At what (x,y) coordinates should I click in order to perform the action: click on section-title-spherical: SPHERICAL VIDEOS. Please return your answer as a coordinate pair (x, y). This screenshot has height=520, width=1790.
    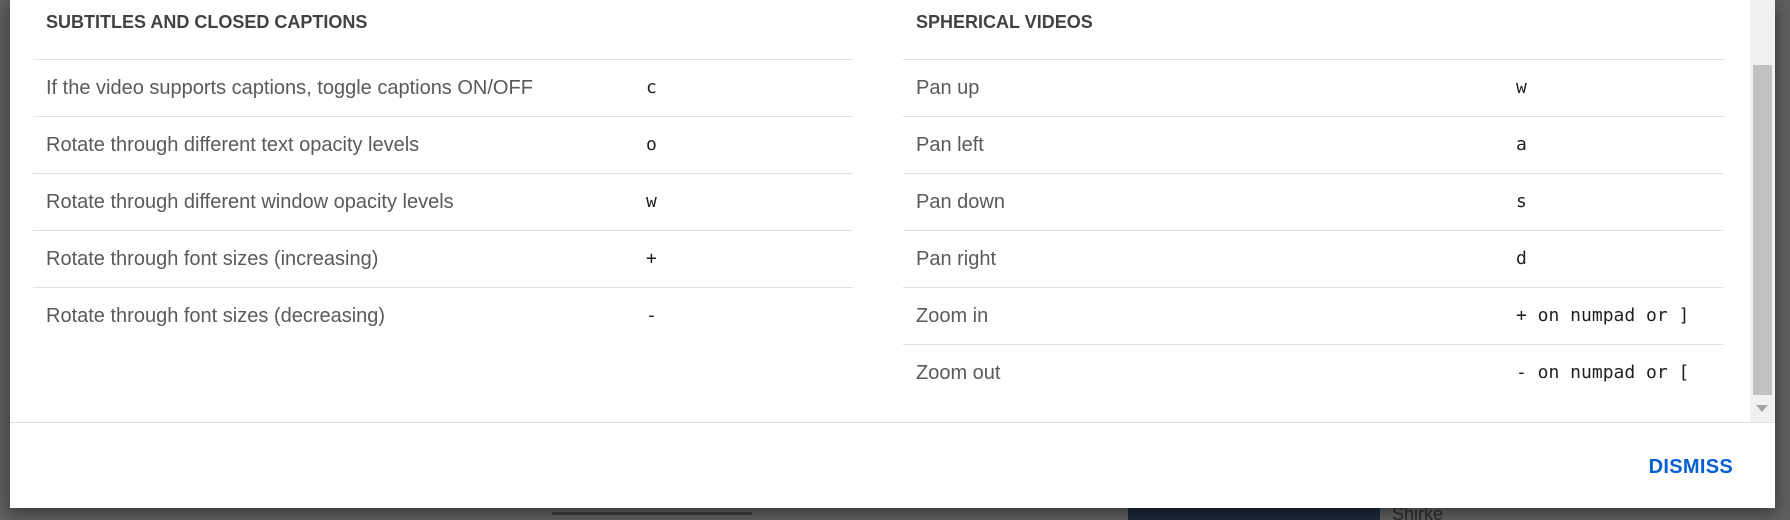
    Looking at the image, I should click on (1313, 30).